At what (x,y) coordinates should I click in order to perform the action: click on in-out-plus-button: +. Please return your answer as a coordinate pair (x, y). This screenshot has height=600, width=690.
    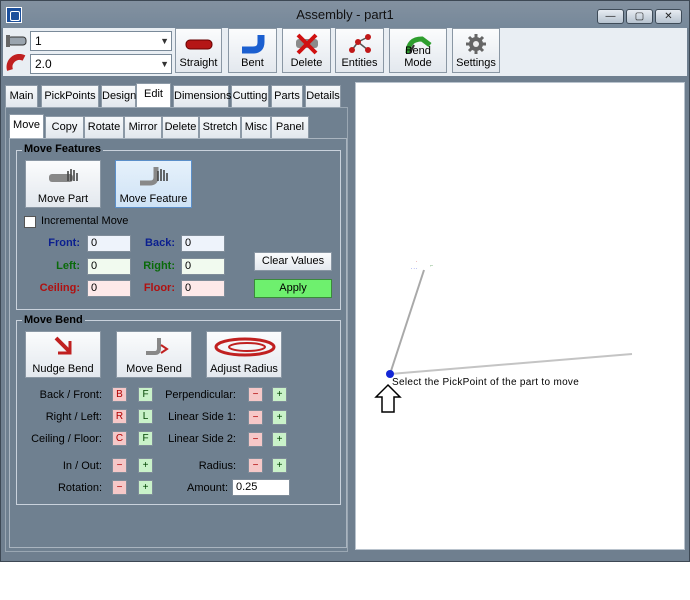
    Looking at the image, I should click on (145, 465).